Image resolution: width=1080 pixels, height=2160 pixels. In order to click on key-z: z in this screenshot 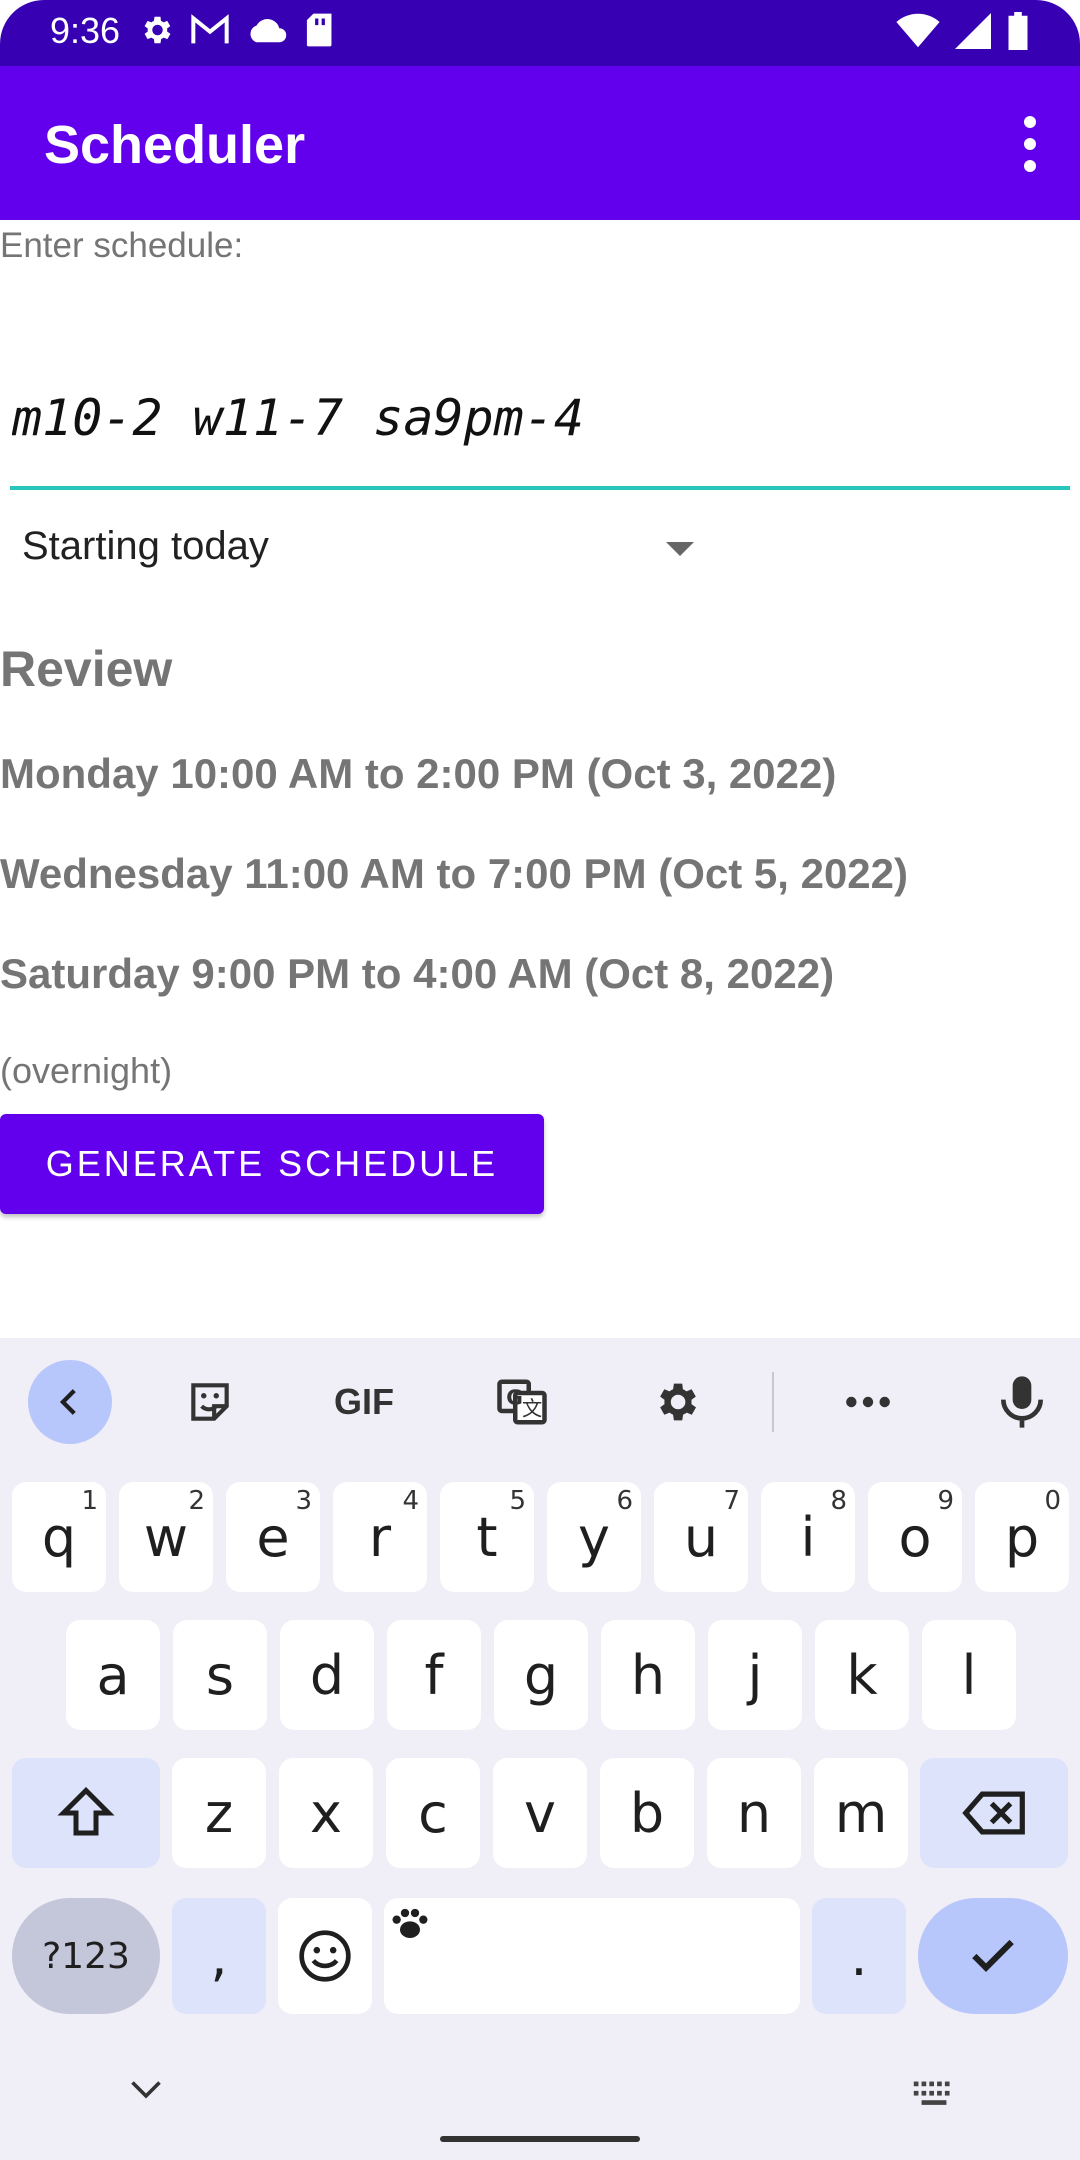, I will do `click(219, 1813)`.